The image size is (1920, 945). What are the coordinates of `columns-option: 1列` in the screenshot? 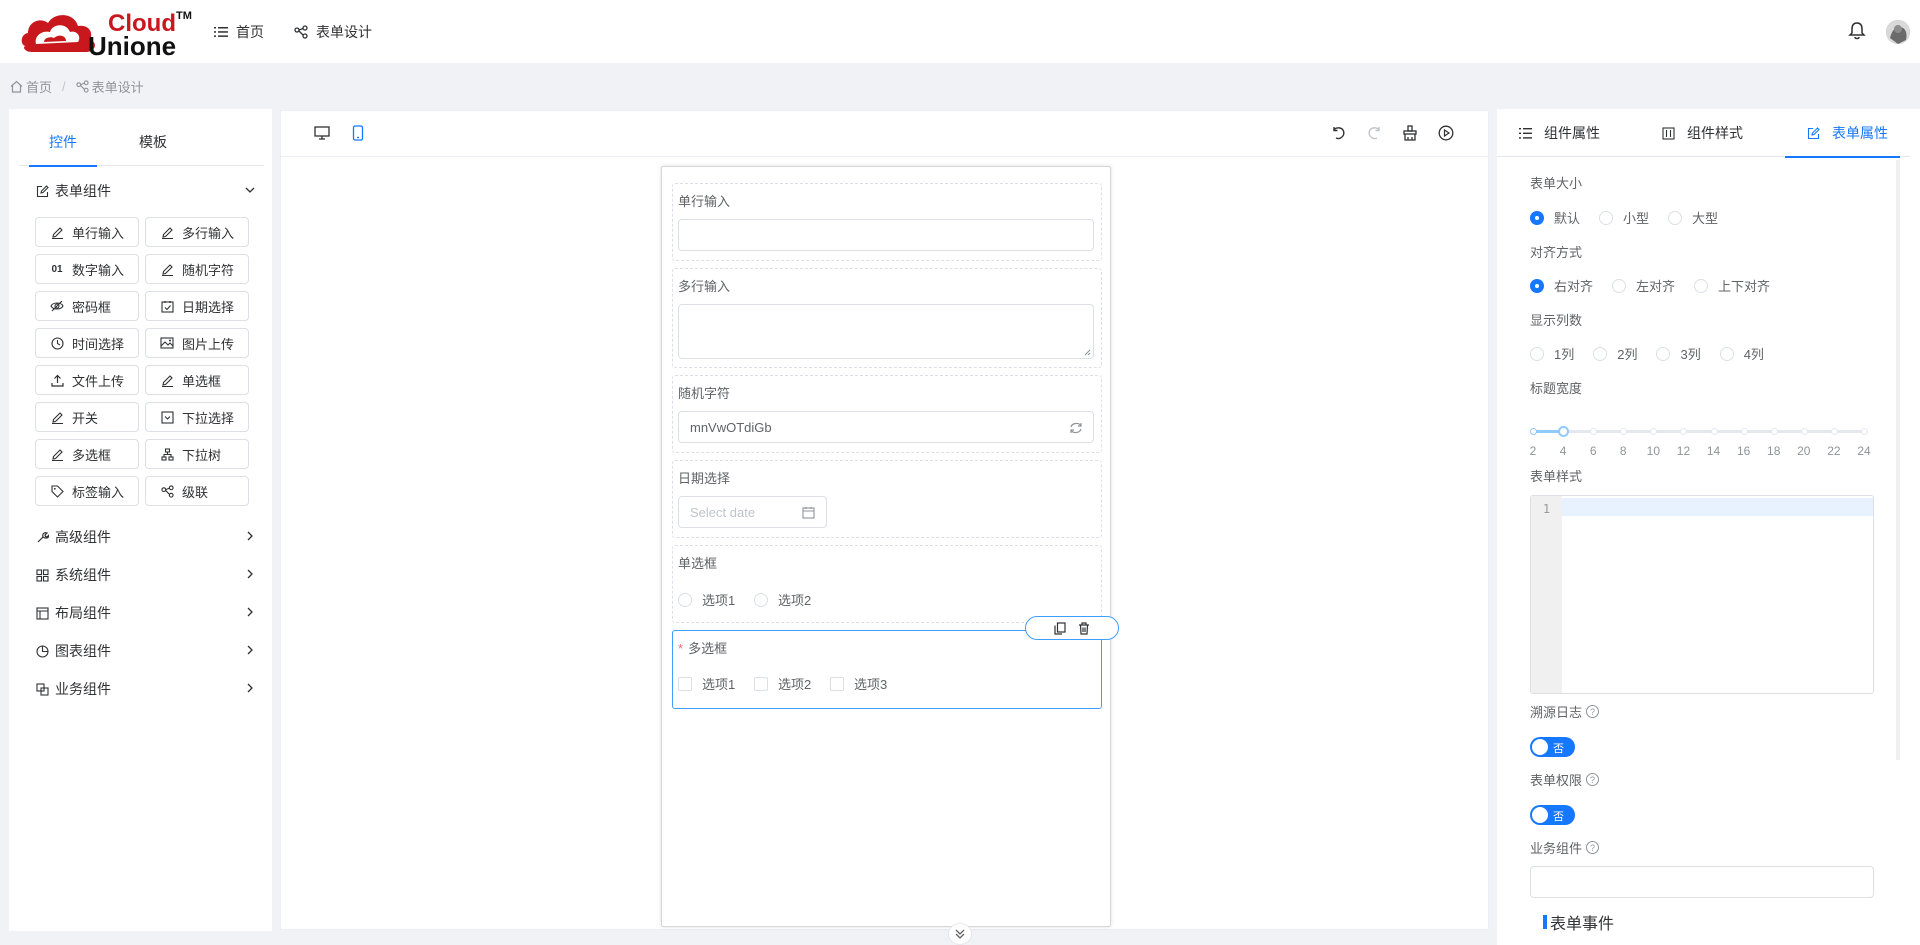 It's located at (1552, 353).